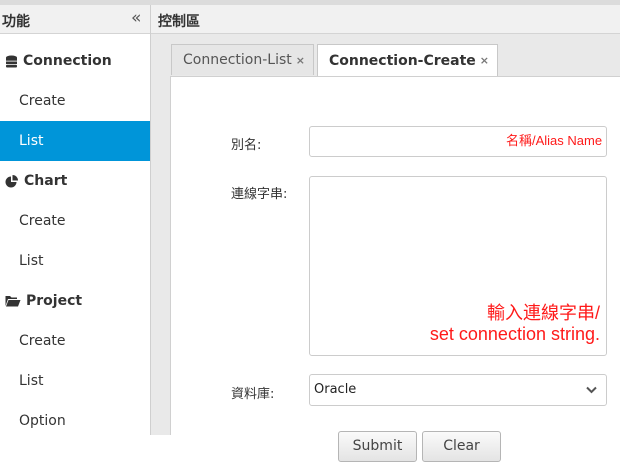  I want to click on tab-bar: Connection-List × Connection-Create ×, so click(335, 60).